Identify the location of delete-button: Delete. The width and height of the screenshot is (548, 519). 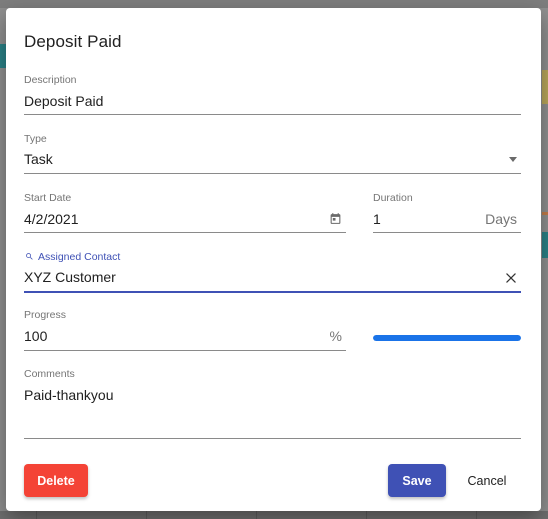
(56, 480).